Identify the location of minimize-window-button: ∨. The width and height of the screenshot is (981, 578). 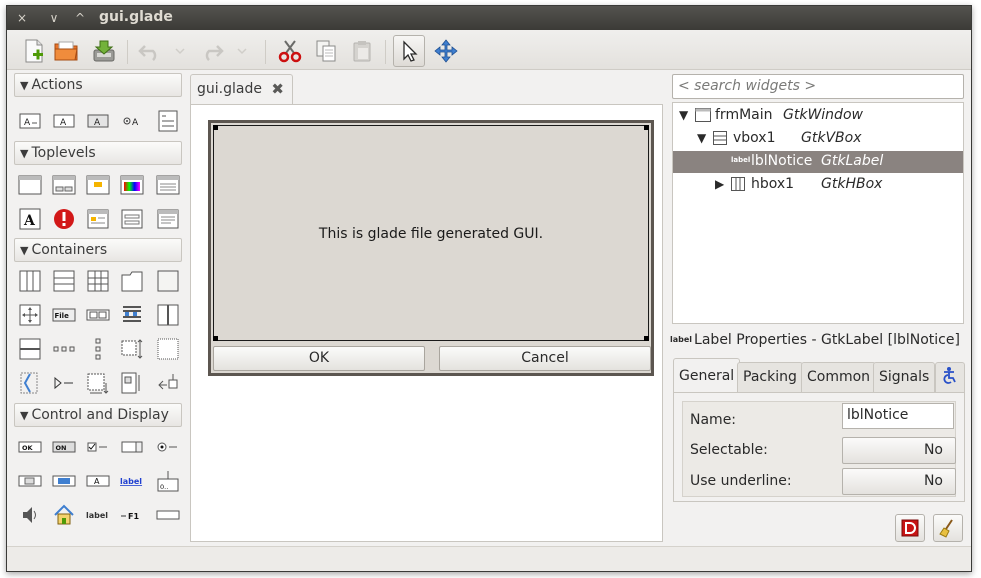
(54, 18).